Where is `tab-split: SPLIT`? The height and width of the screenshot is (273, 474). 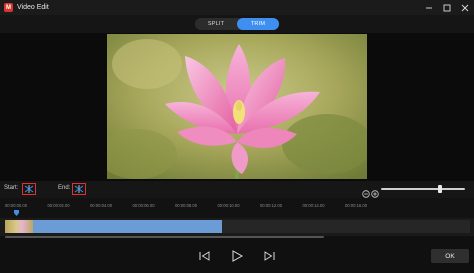 tab-split: SPLIT is located at coordinates (216, 24).